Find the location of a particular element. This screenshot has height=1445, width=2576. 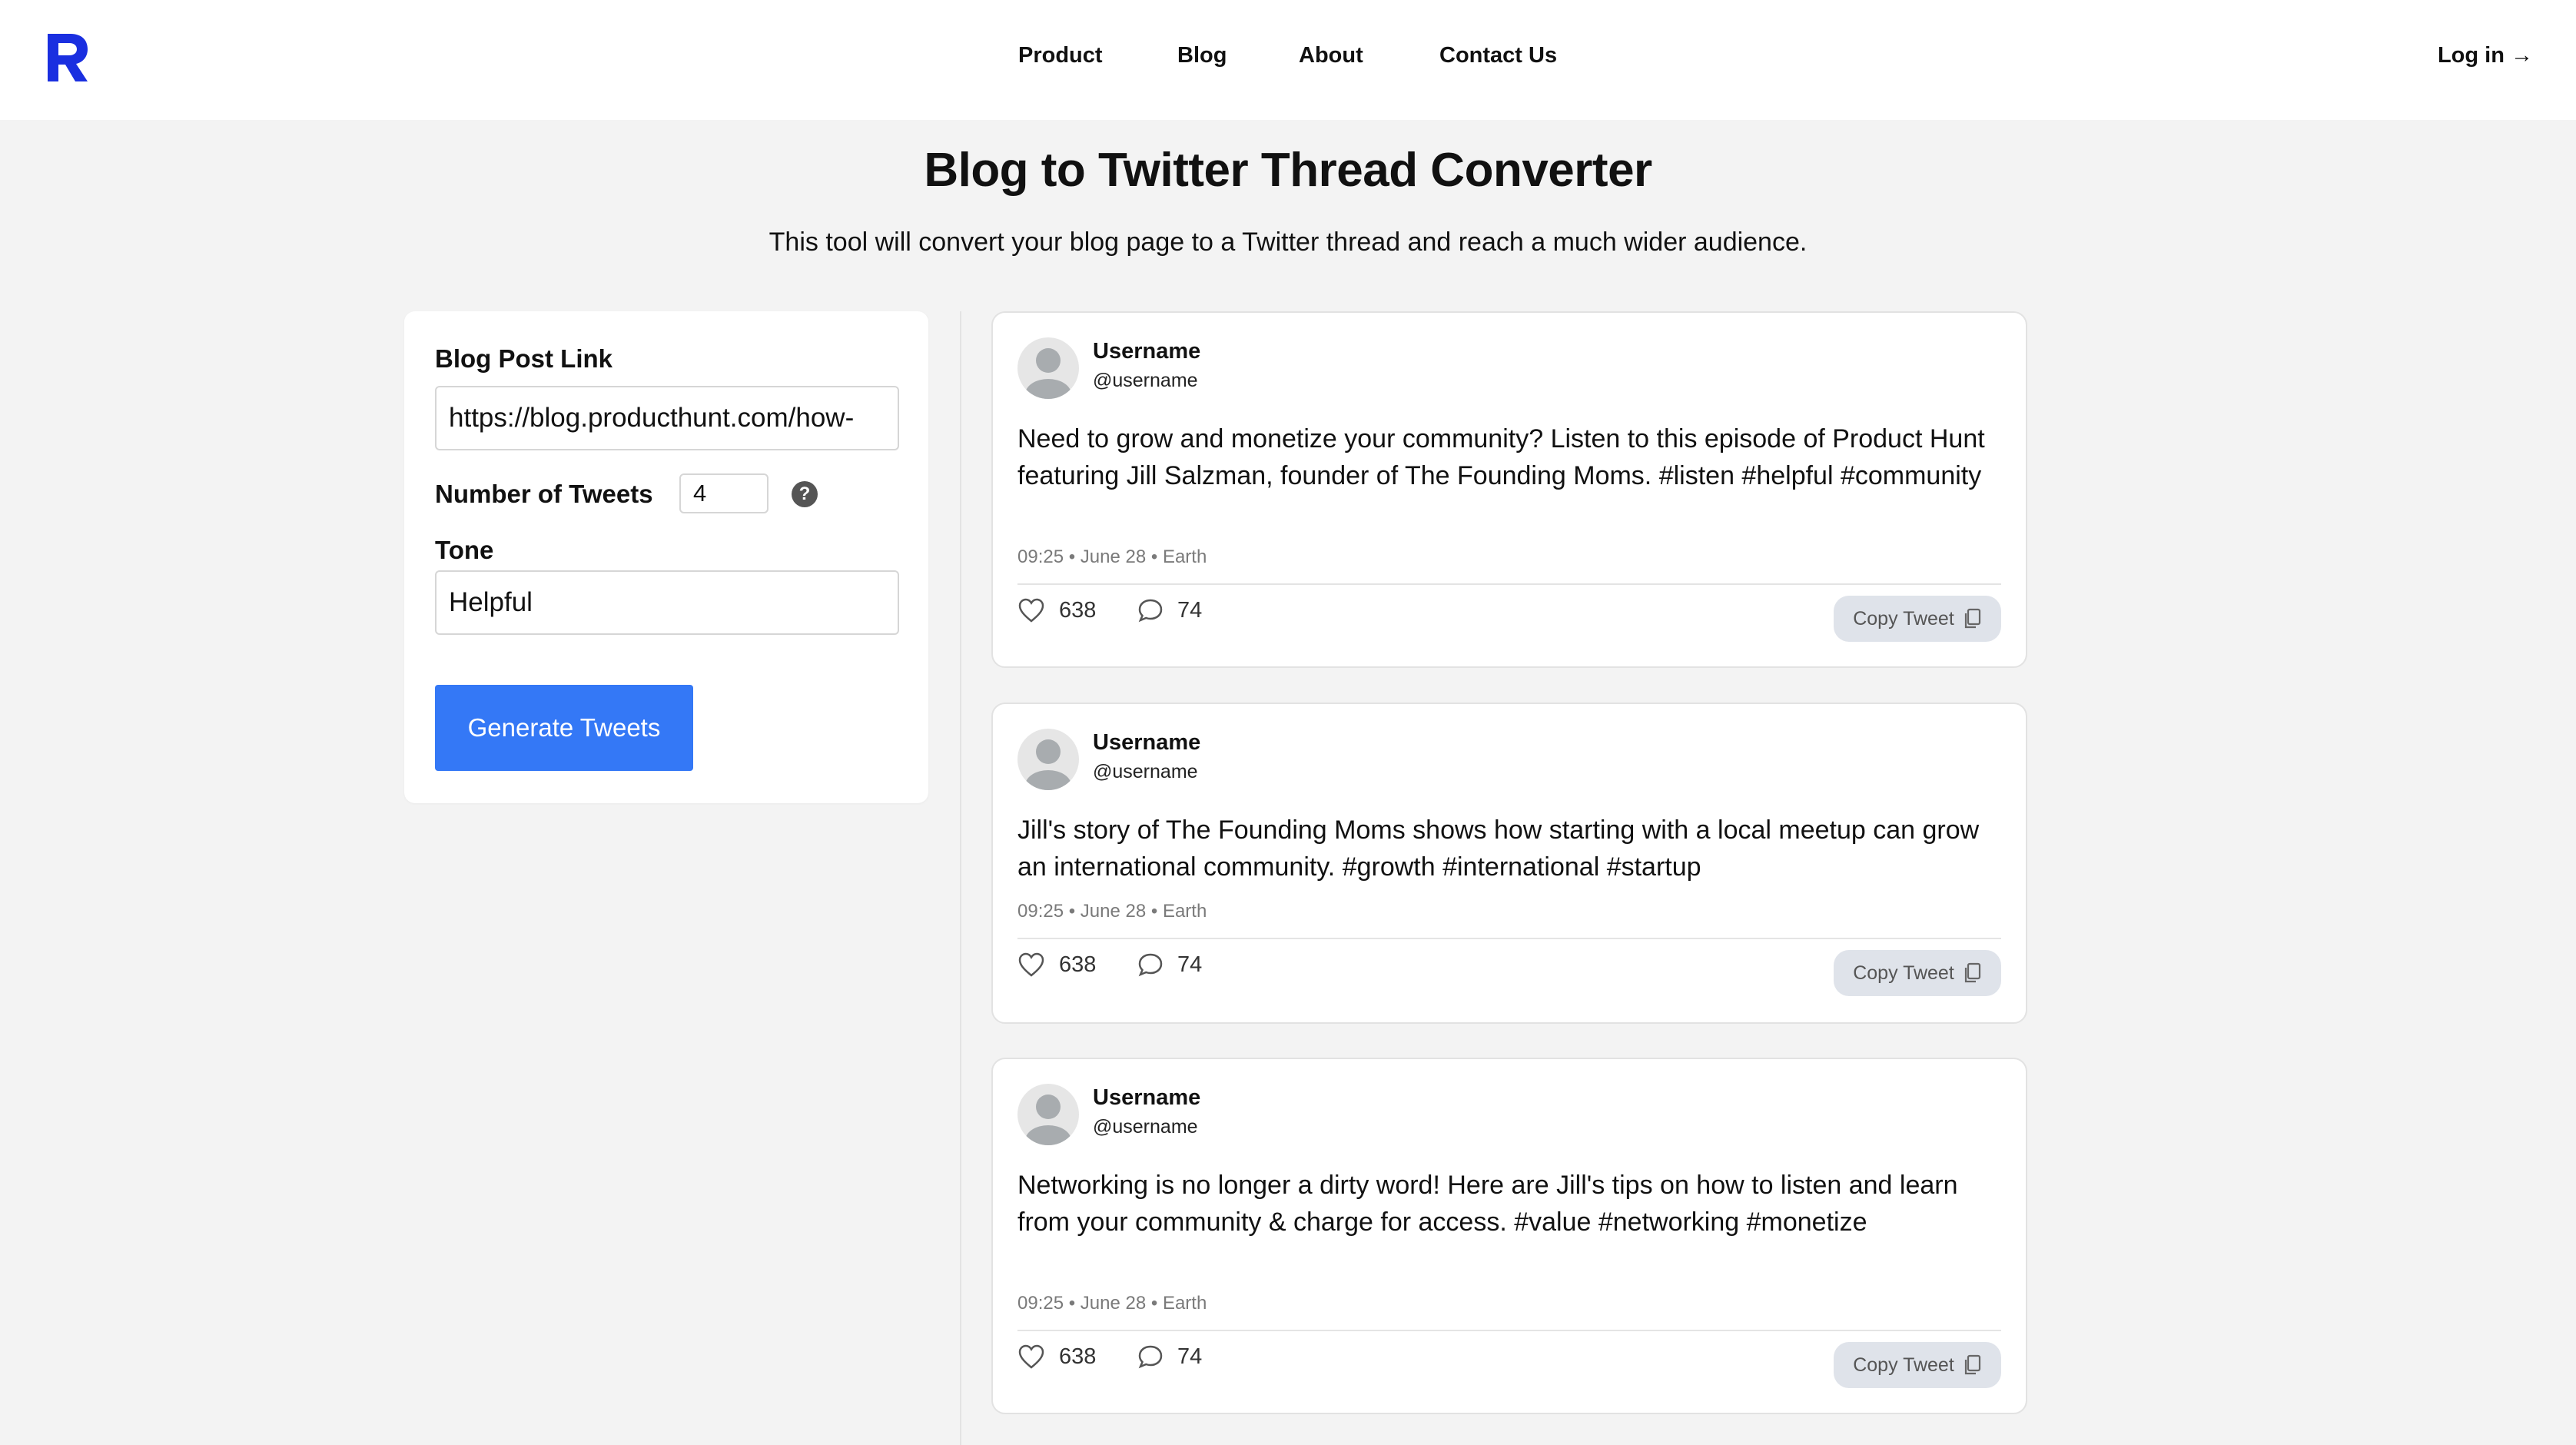

blog-post-link-input: https://blog.producthunt.com/how- is located at coordinates (667, 418).